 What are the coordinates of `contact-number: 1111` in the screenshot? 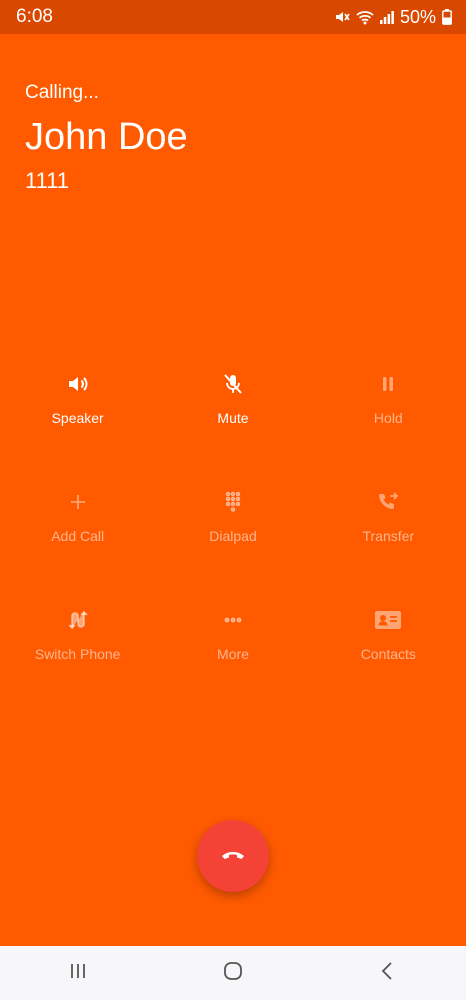 It's located at (47, 180).